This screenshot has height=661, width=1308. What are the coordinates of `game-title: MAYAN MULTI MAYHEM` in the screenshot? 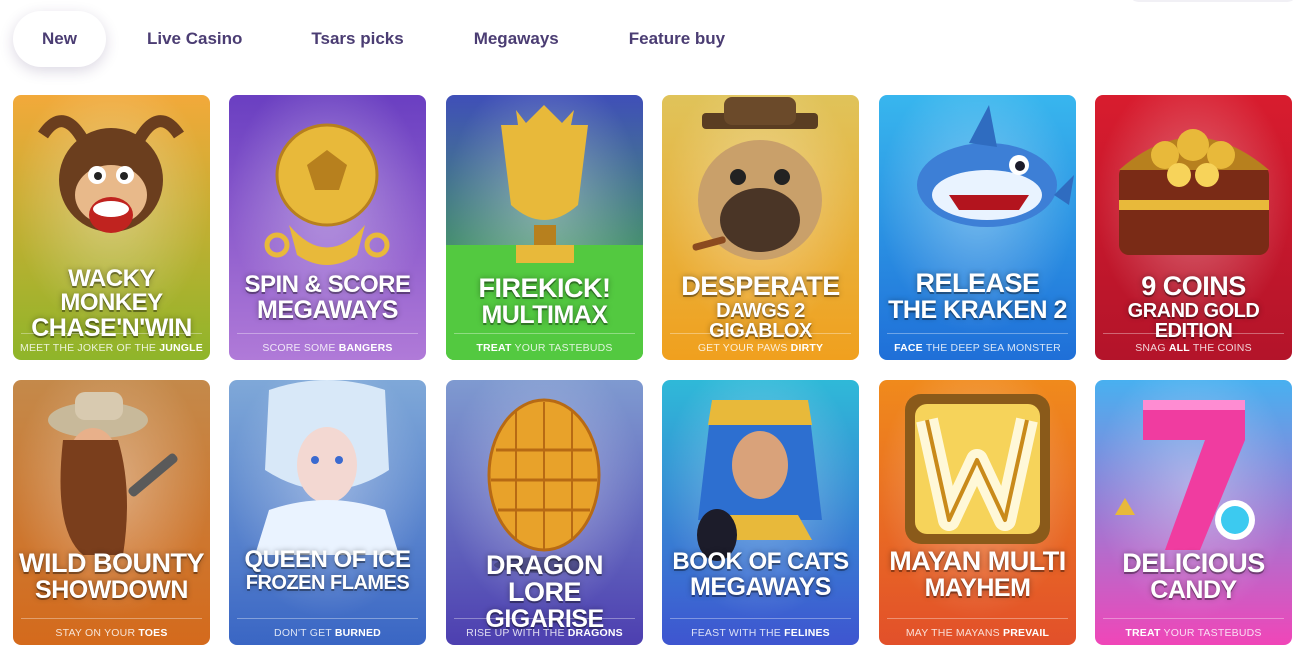 It's located at (977, 574).